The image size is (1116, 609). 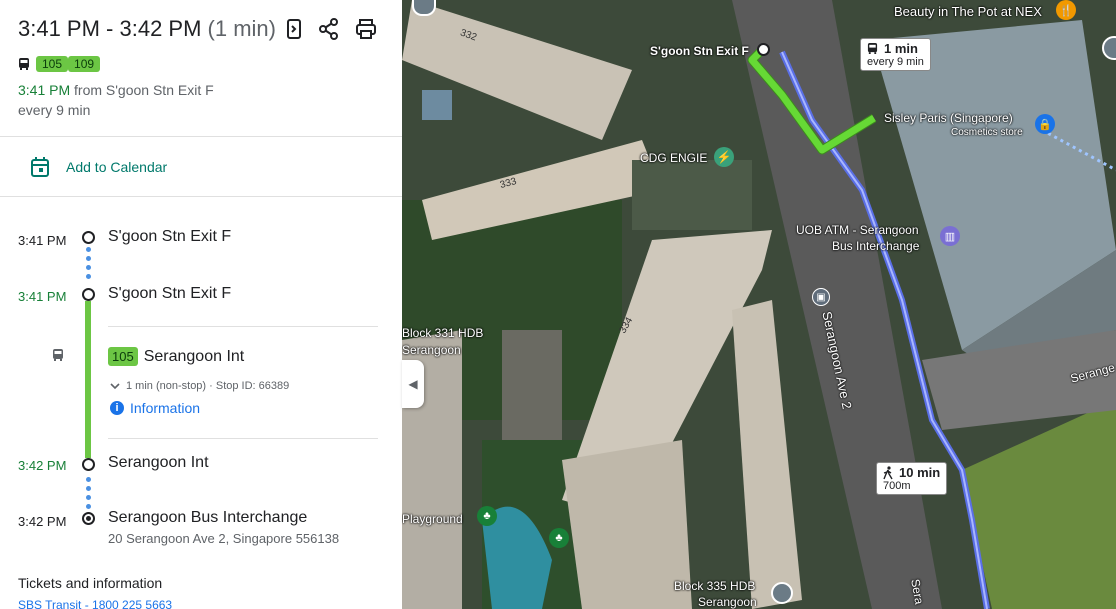 I want to click on walk-callout-distance: 700m, so click(x=897, y=486).